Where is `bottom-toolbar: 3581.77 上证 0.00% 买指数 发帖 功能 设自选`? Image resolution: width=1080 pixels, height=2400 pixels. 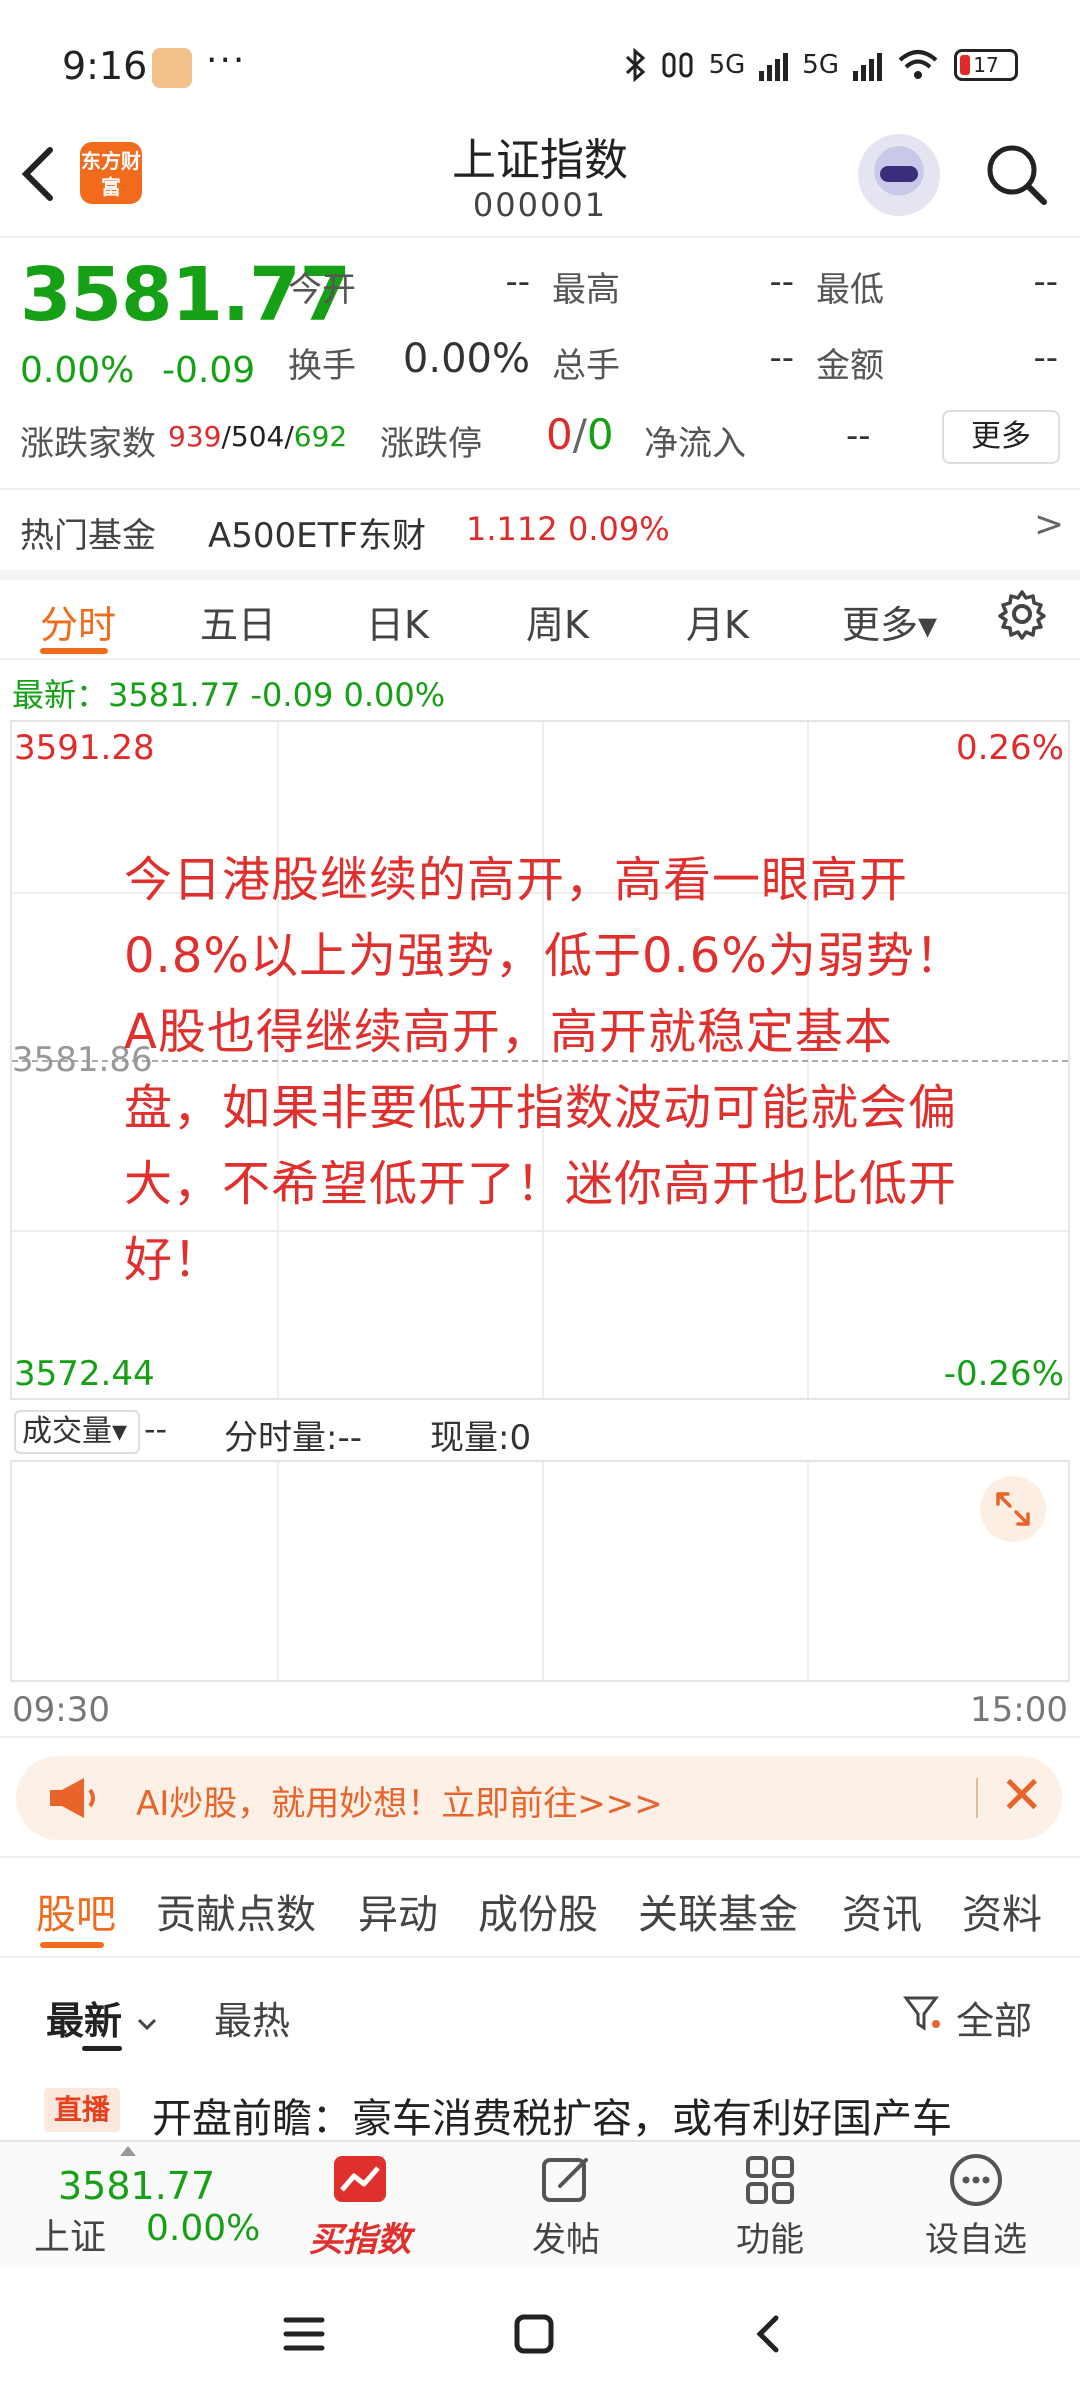 bottom-toolbar: 3581.77 上证 0.00% 买指数 发帖 功能 设自选 is located at coordinates (540, 2204).